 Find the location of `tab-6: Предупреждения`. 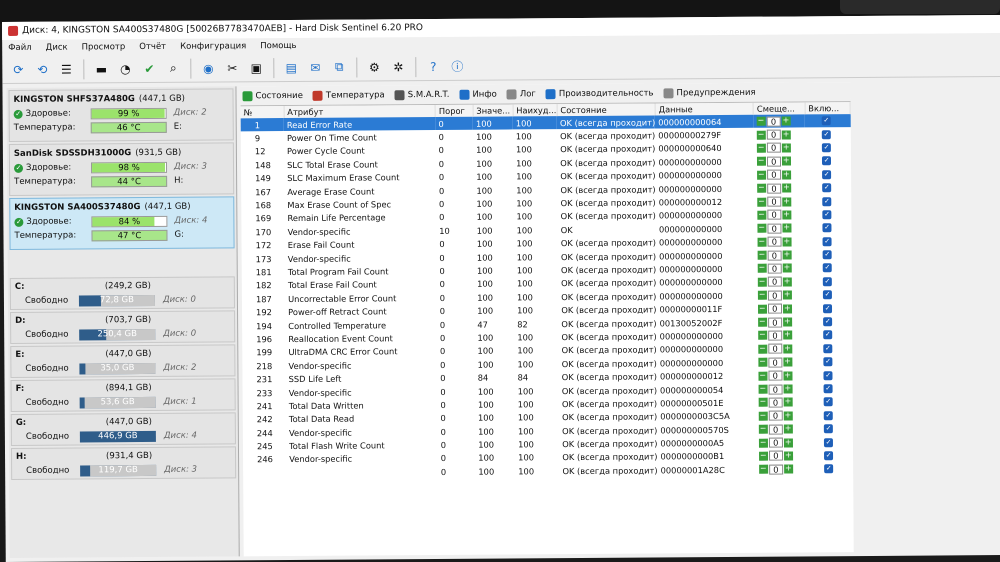

tab-6: Предупреждения is located at coordinates (709, 92).